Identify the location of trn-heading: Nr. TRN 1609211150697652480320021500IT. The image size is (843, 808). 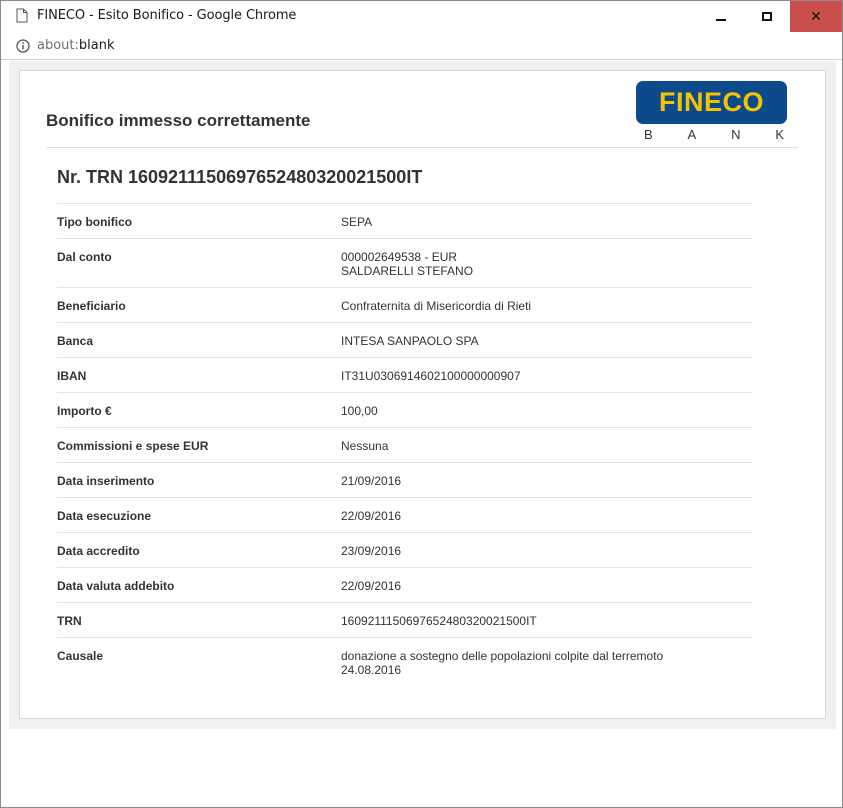
(240, 177).